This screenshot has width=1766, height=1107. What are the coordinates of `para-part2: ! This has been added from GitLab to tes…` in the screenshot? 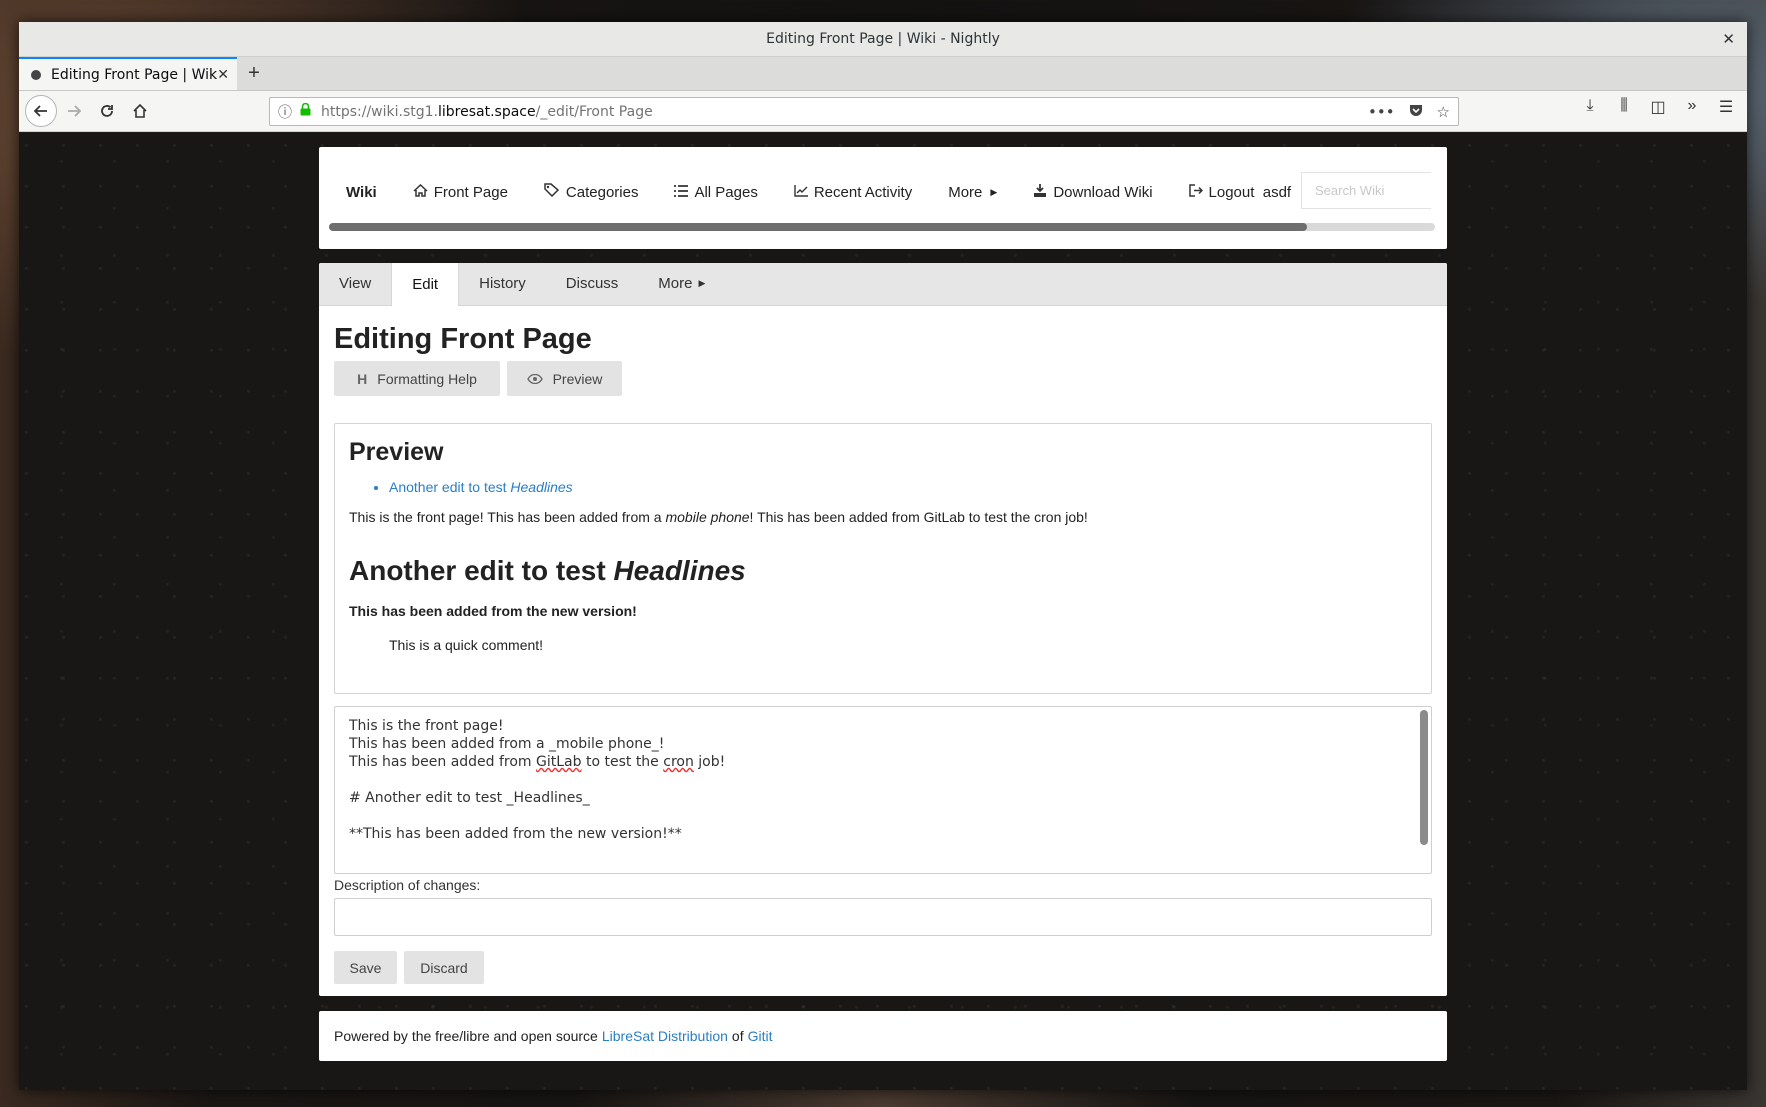 It's located at (918, 517).